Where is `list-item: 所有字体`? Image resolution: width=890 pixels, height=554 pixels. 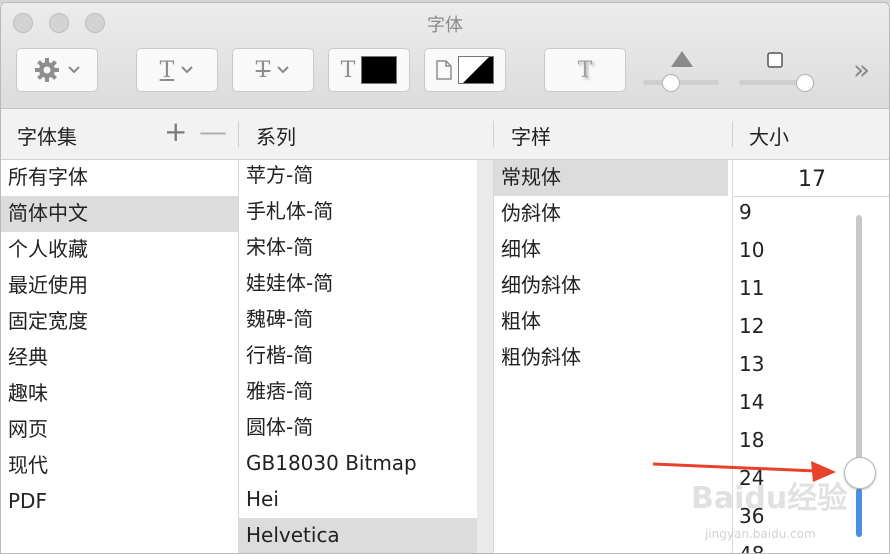 list-item: 所有字体 is located at coordinates (119, 178).